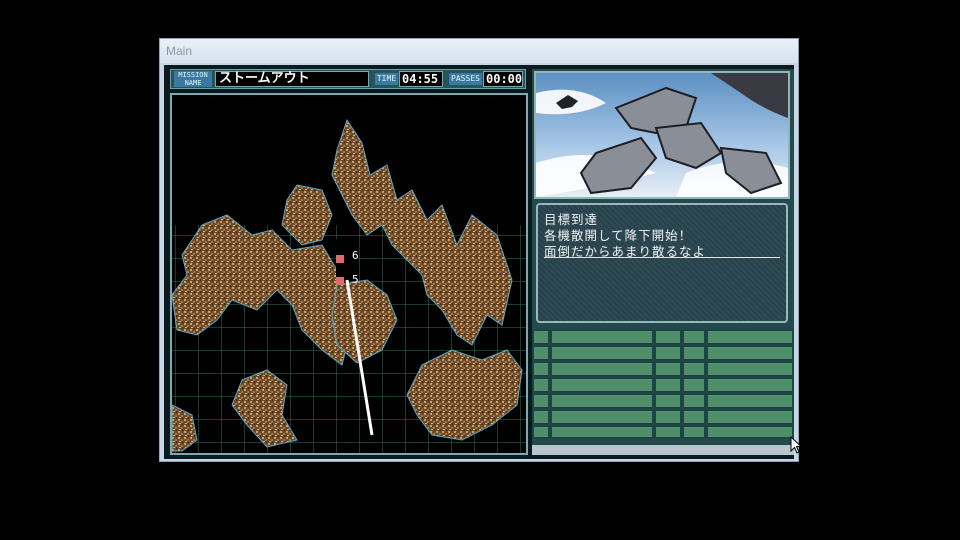  What do you see at coordinates (479, 51) in the screenshot?
I see `window-titlebar: Main` at bounding box center [479, 51].